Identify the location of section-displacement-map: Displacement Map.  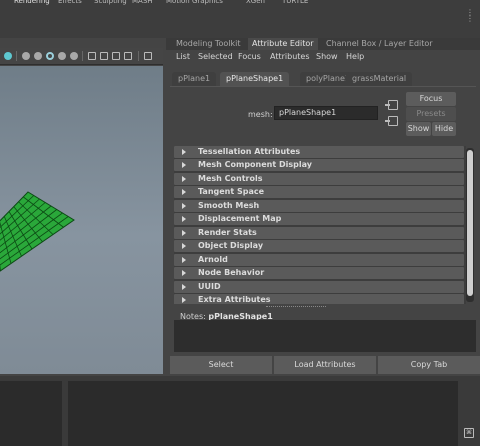
(319, 219).